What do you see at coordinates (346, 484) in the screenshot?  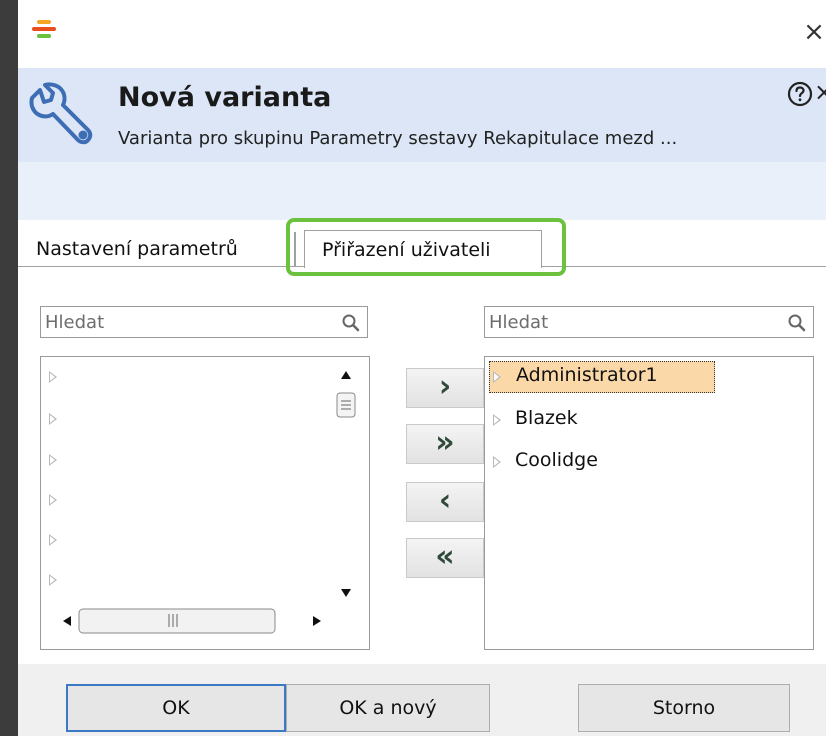 I see `scroll-controls-icon` at bounding box center [346, 484].